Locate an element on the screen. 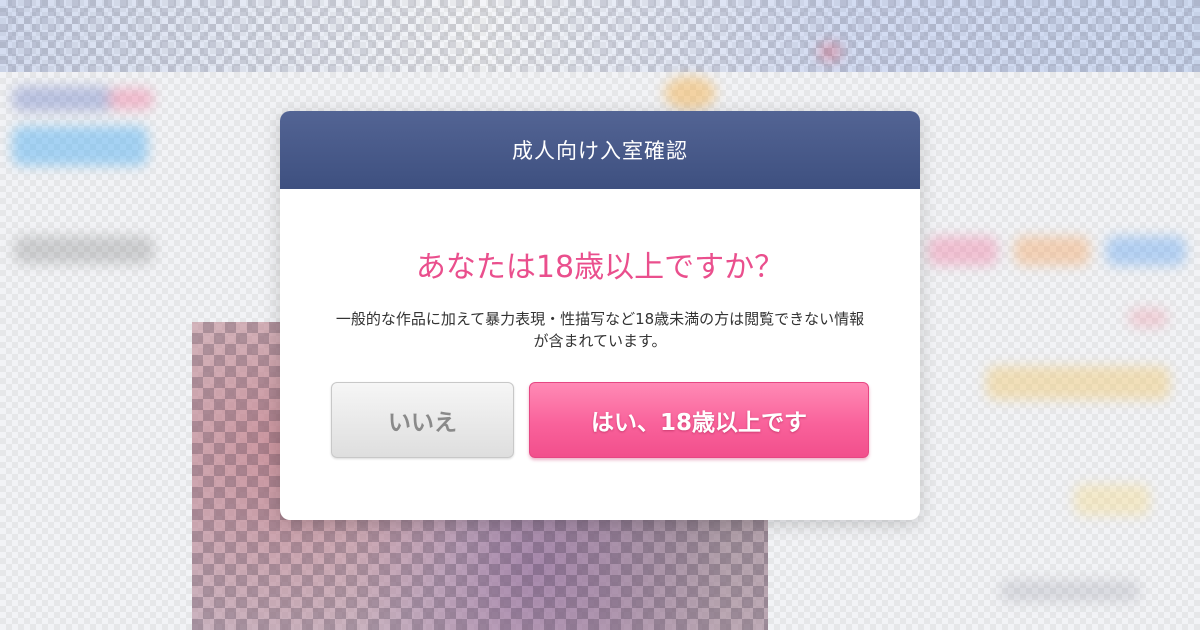  dialog-title: 成人向け入室確認 is located at coordinates (600, 151).